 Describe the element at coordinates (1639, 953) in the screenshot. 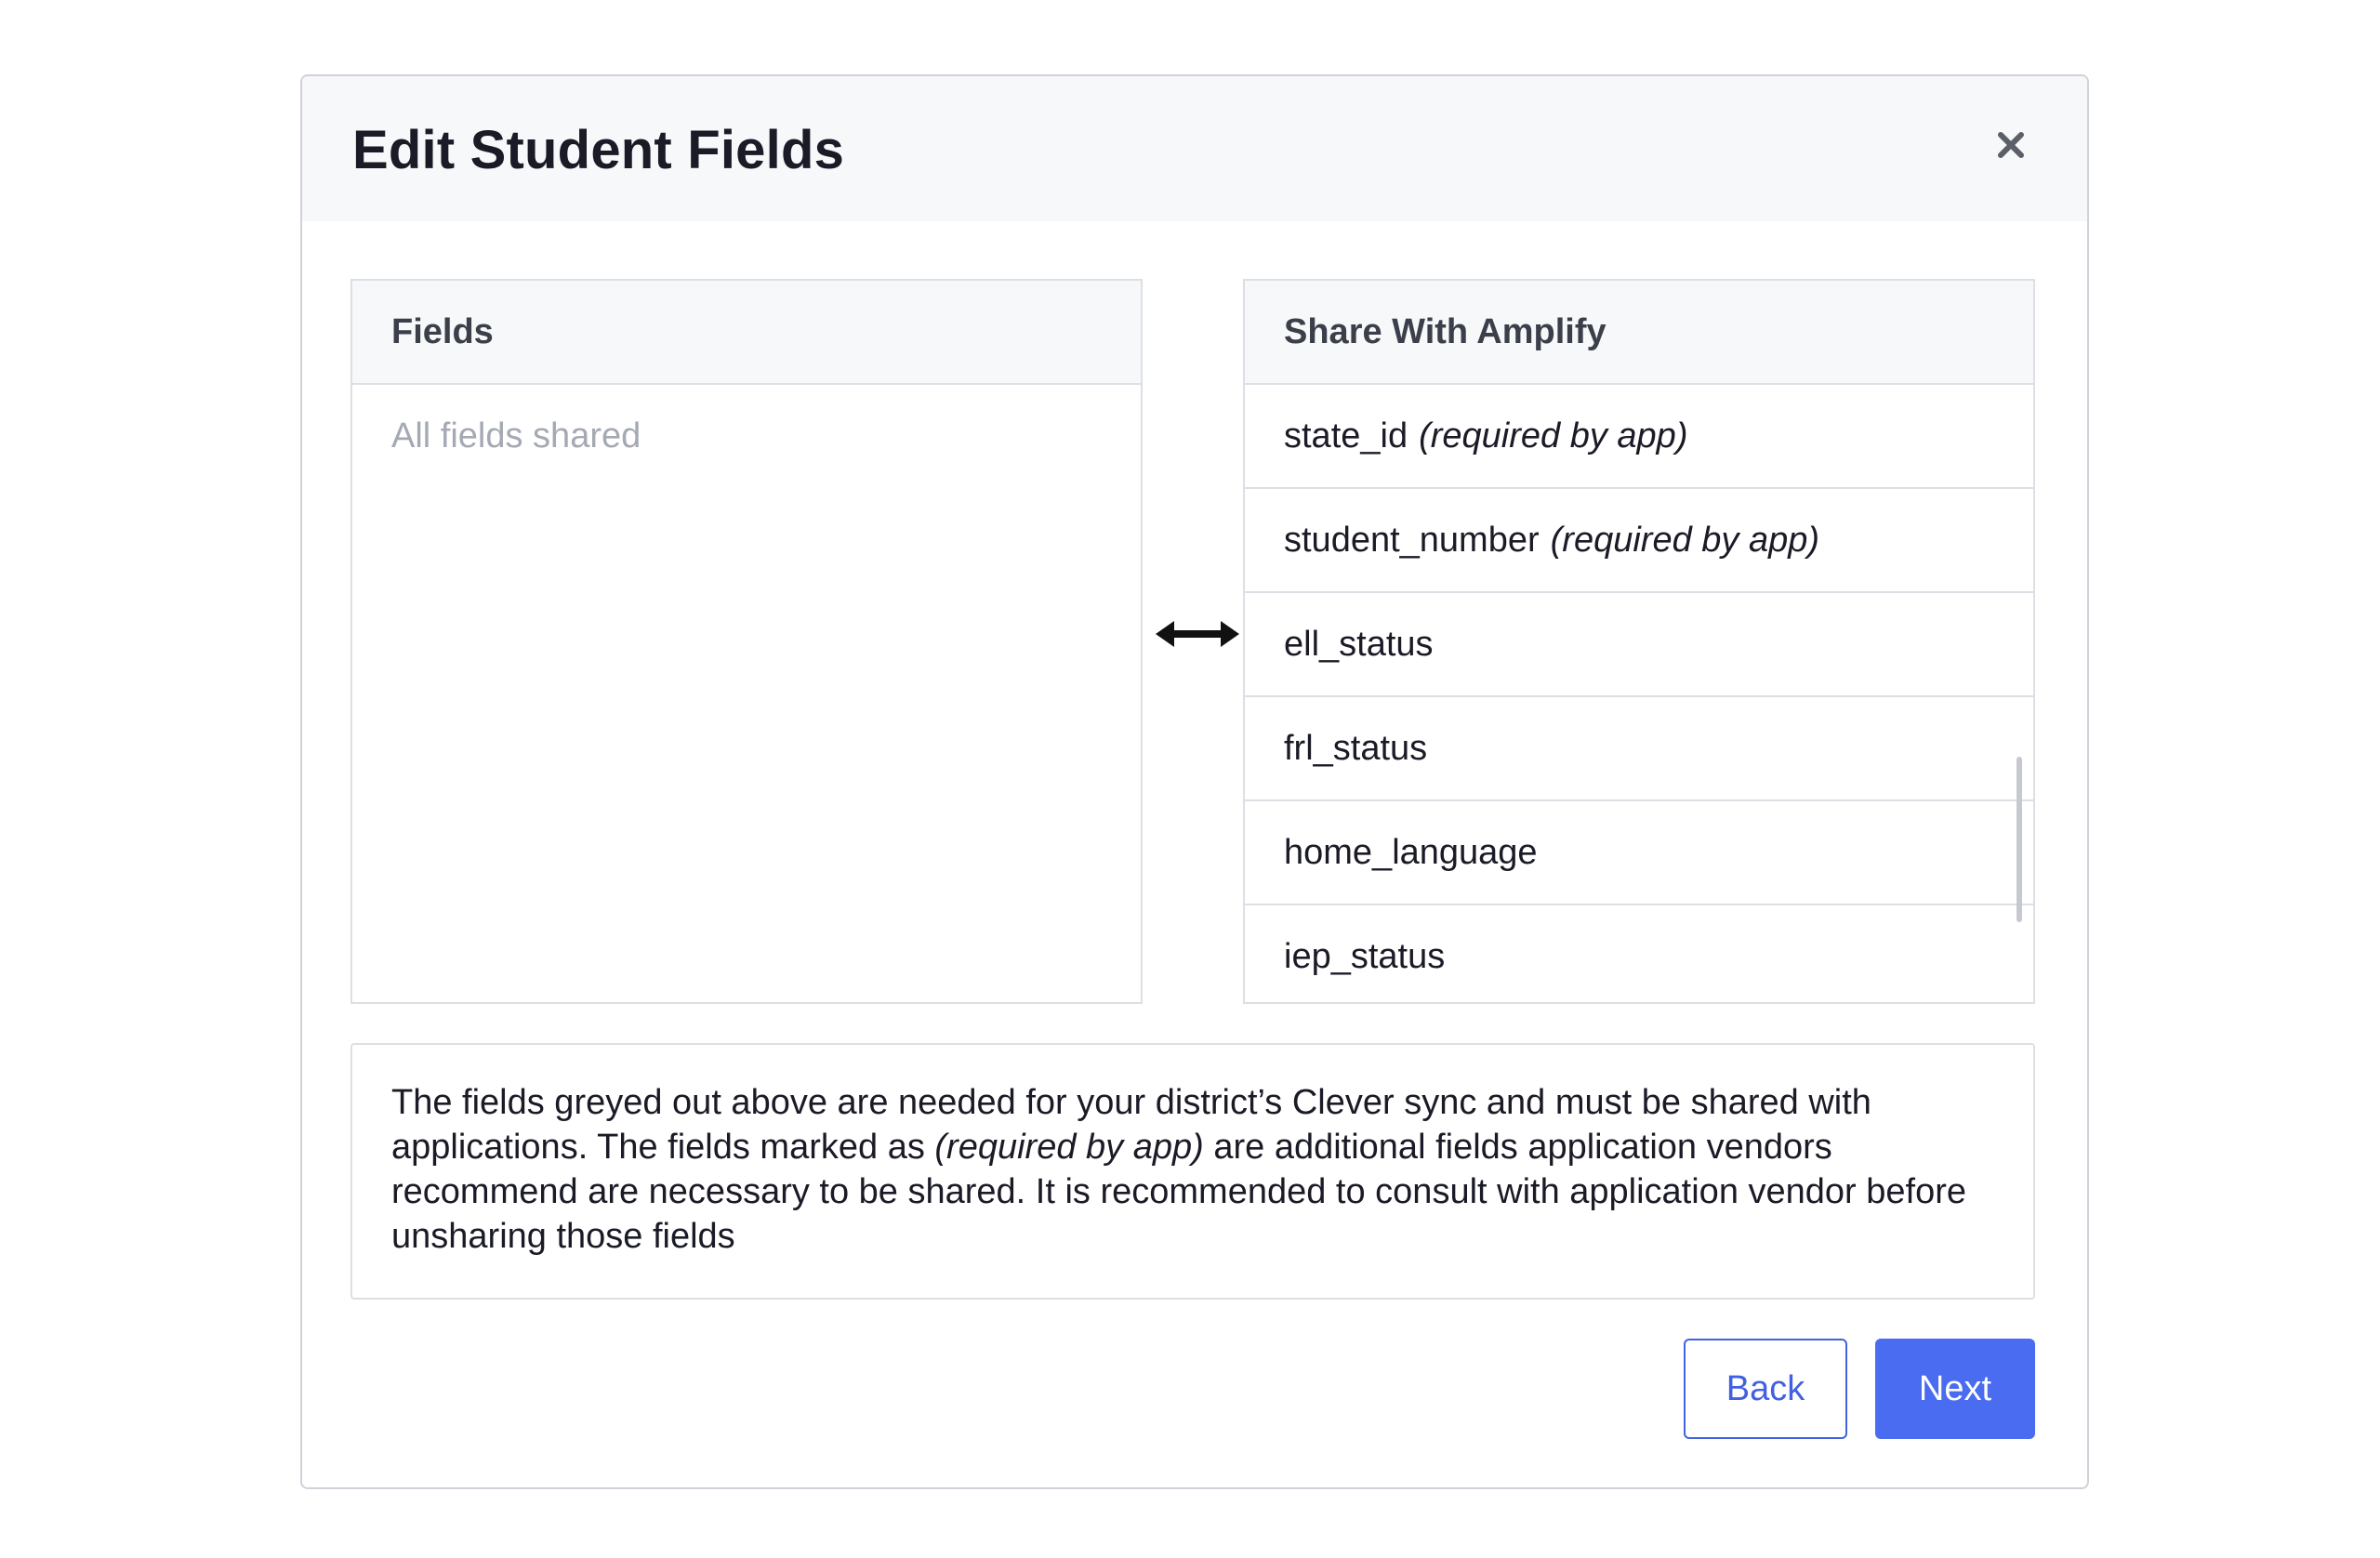

I see `list-item: iep_status` at that location.